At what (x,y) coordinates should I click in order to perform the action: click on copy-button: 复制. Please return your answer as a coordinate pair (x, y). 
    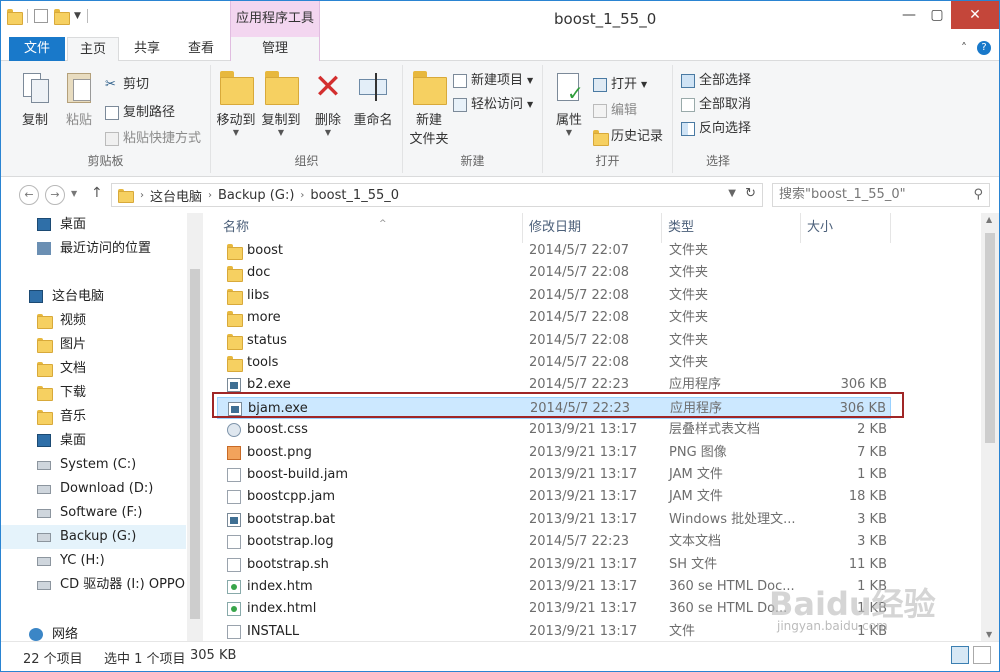
    Looking at the image, I should click on (35, 99).